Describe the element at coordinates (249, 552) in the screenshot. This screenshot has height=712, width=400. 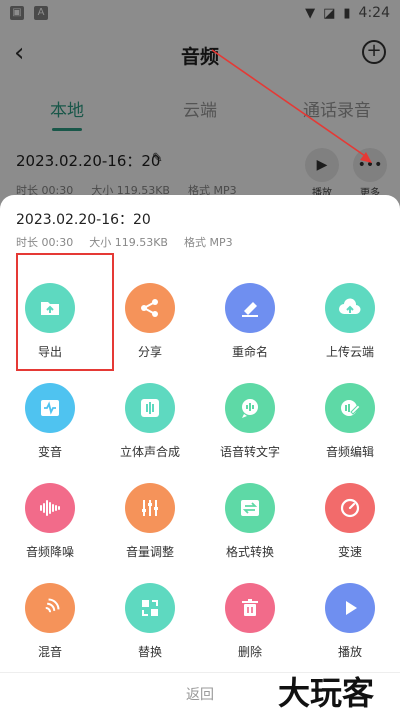
I see `action-label: 格式转换` at that location.